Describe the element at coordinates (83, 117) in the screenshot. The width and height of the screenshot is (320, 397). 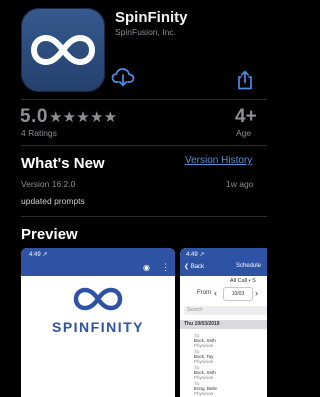
I see `rating-stars: ★★★★★` at that location.